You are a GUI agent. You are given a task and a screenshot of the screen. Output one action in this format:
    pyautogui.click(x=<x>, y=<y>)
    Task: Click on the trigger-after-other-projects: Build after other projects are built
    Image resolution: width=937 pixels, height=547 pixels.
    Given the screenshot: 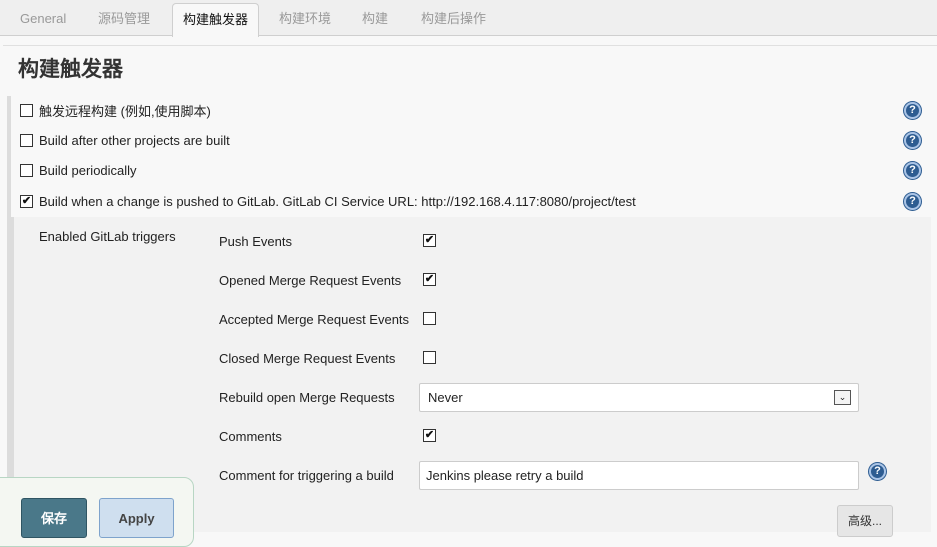 What is the action you would take?
    pyautogui.click(x=125, y=140)
    